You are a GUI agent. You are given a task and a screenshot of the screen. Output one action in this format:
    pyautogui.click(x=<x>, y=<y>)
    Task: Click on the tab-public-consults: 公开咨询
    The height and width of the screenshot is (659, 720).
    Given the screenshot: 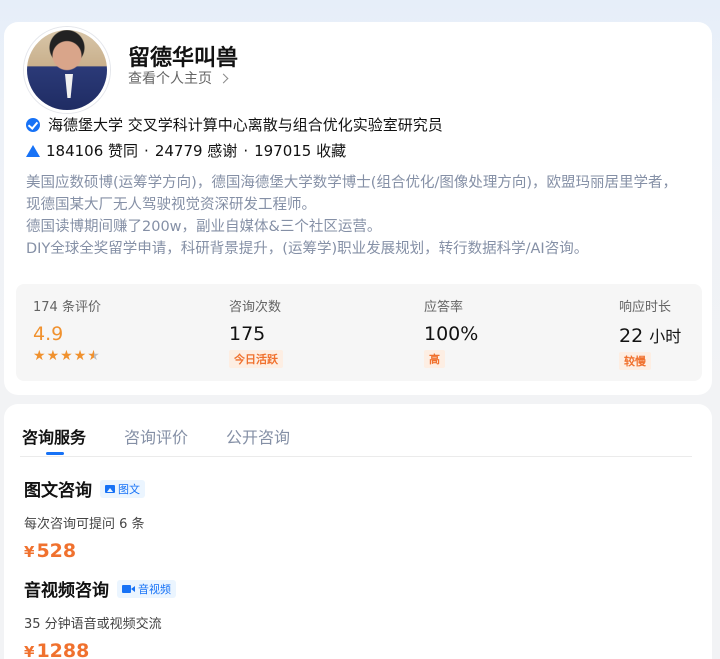 What is the action you would take?
    pyautogui.click(x=258, y=436)
    